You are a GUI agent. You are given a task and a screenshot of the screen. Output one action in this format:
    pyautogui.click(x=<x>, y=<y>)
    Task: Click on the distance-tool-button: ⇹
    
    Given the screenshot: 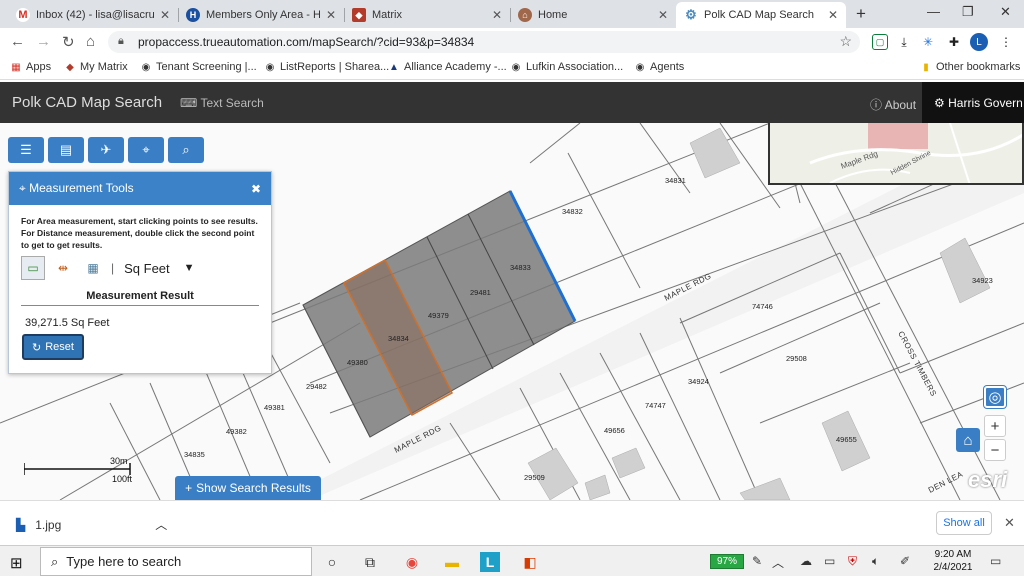 What is the action you would take?
    pyautogui.click(x=63, y=268)
    